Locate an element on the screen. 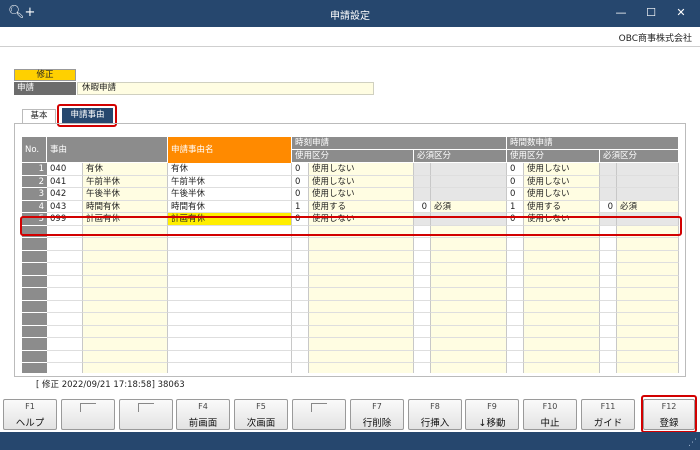 Image resolution: width=700 pixels, height=450 pixels. close-icon: ✕ is located at coordinates (681, 13).